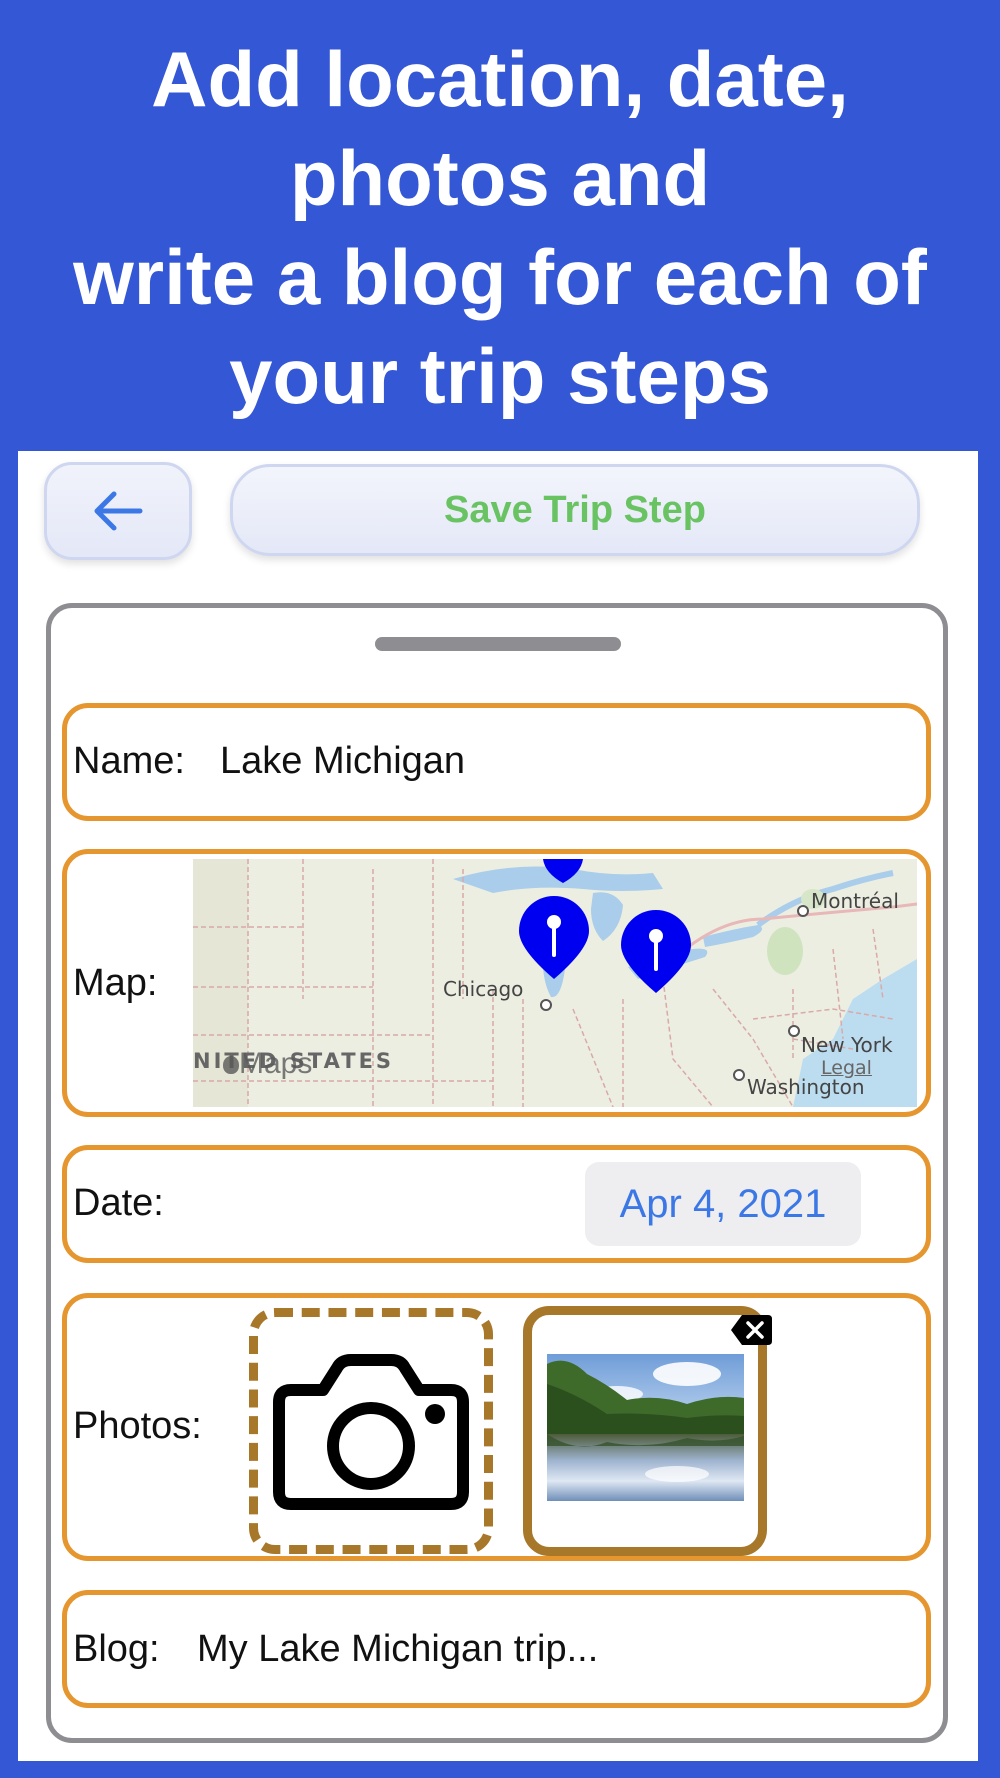 Image resolution: width=1000 pixels, height=1778 pixels. Describe the element at coordinates (231, 1065) in the screenshot. I see `apple-logo-icon` at that location.